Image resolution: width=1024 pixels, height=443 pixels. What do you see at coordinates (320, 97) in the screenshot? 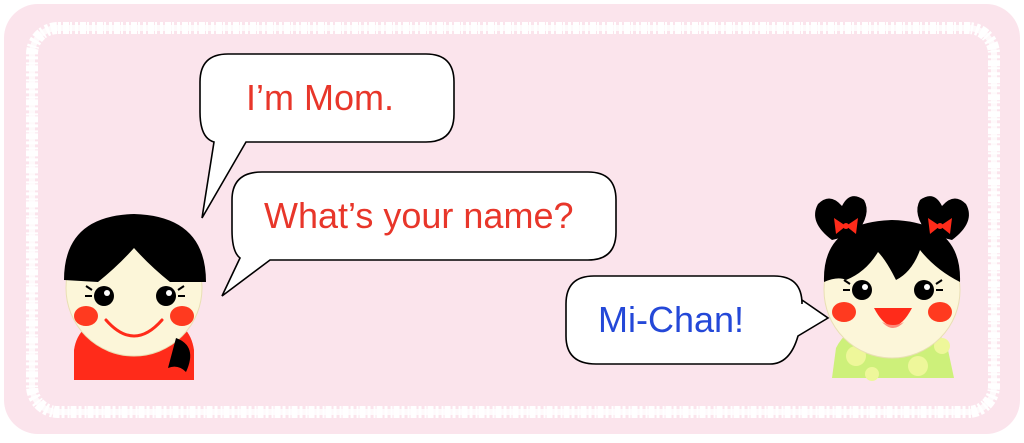
I see `mom-intro-text: I’m Mom.` at bounding box center [320, 97].